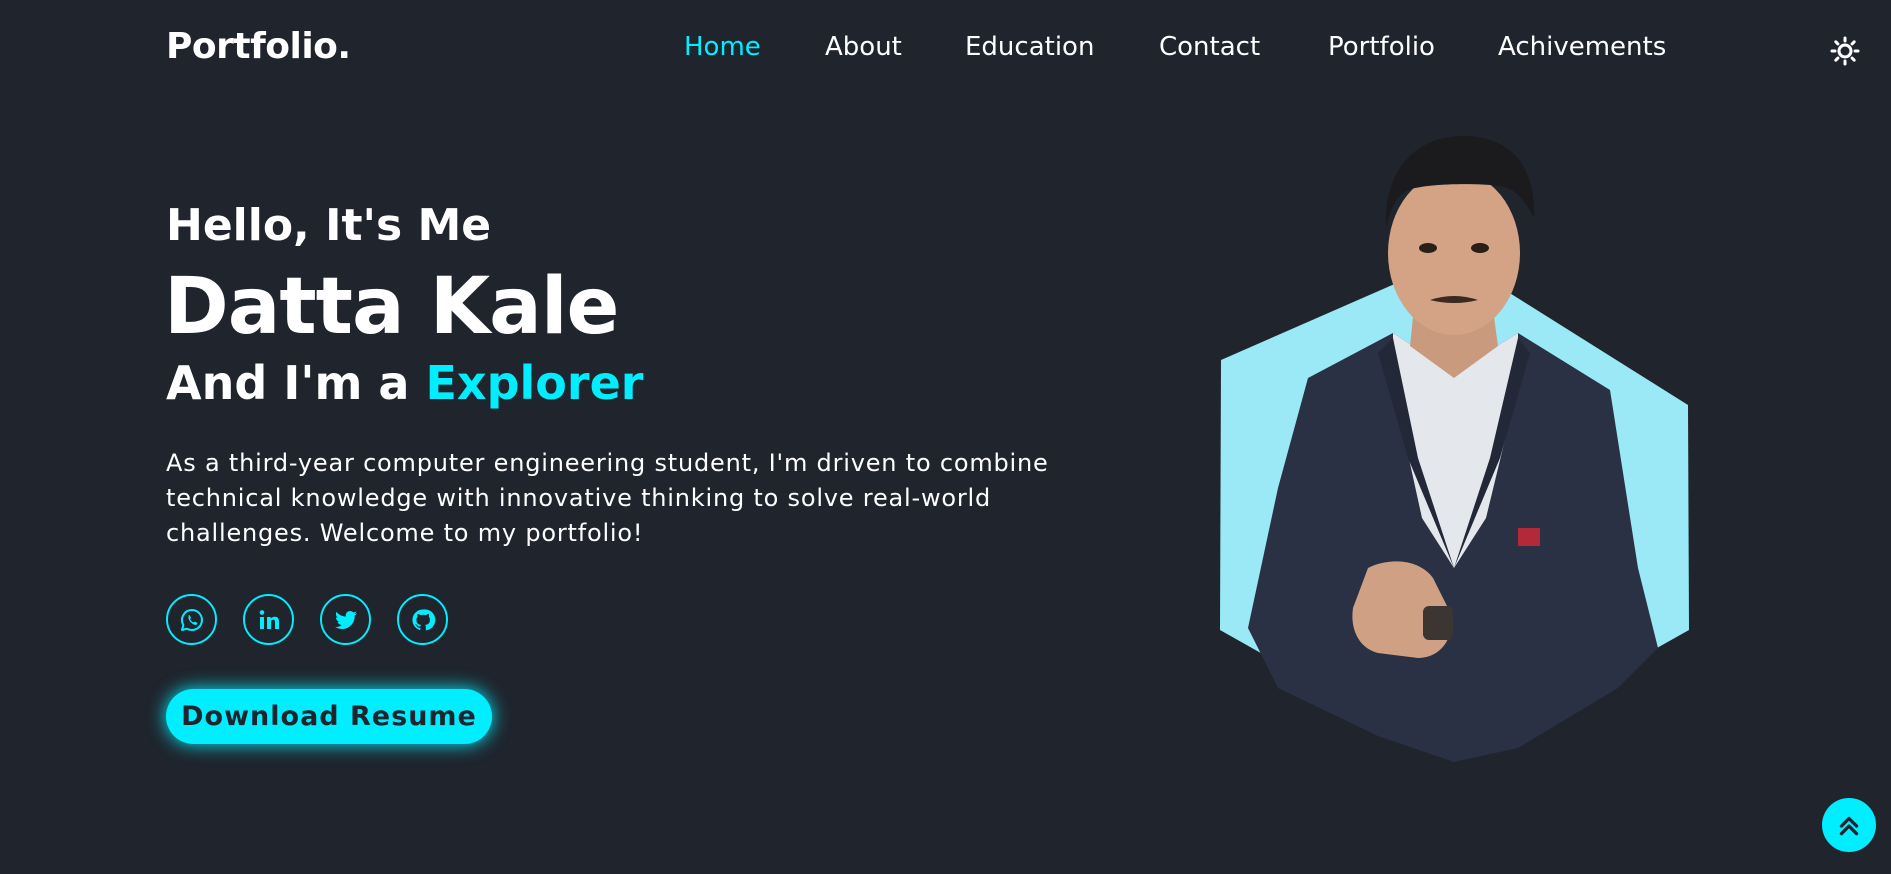 The width and height of the screenshot is (1891, 874). Describe the element at coordinates (722, 47) in the screenshot. I see `nav-home: Home` at that location.